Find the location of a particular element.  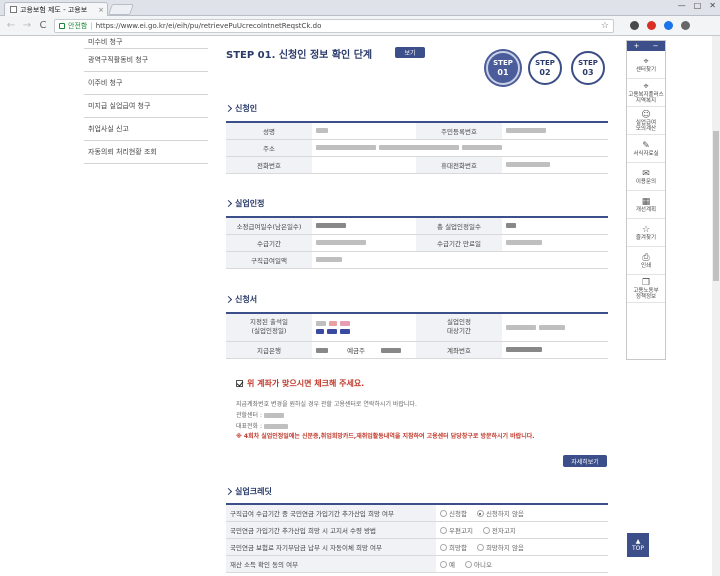

quick-menu-item: ⌖ 고용복지플러스 지역복지 is located at coordinates (646, 93).